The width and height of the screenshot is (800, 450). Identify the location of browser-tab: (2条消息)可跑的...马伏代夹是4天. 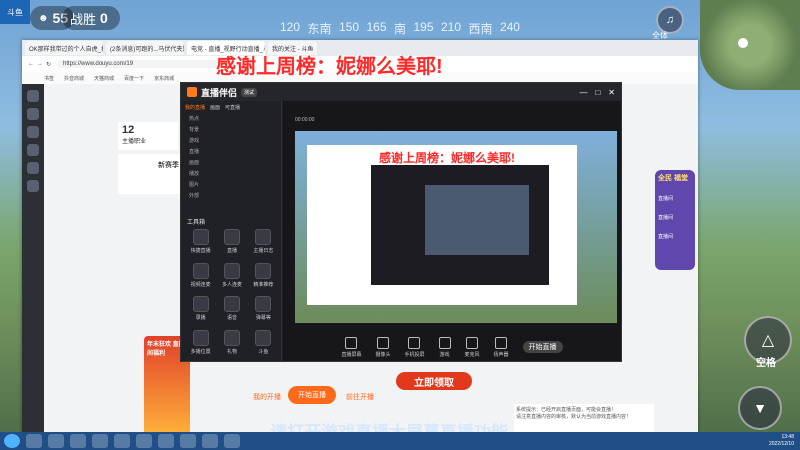
(145, 48).